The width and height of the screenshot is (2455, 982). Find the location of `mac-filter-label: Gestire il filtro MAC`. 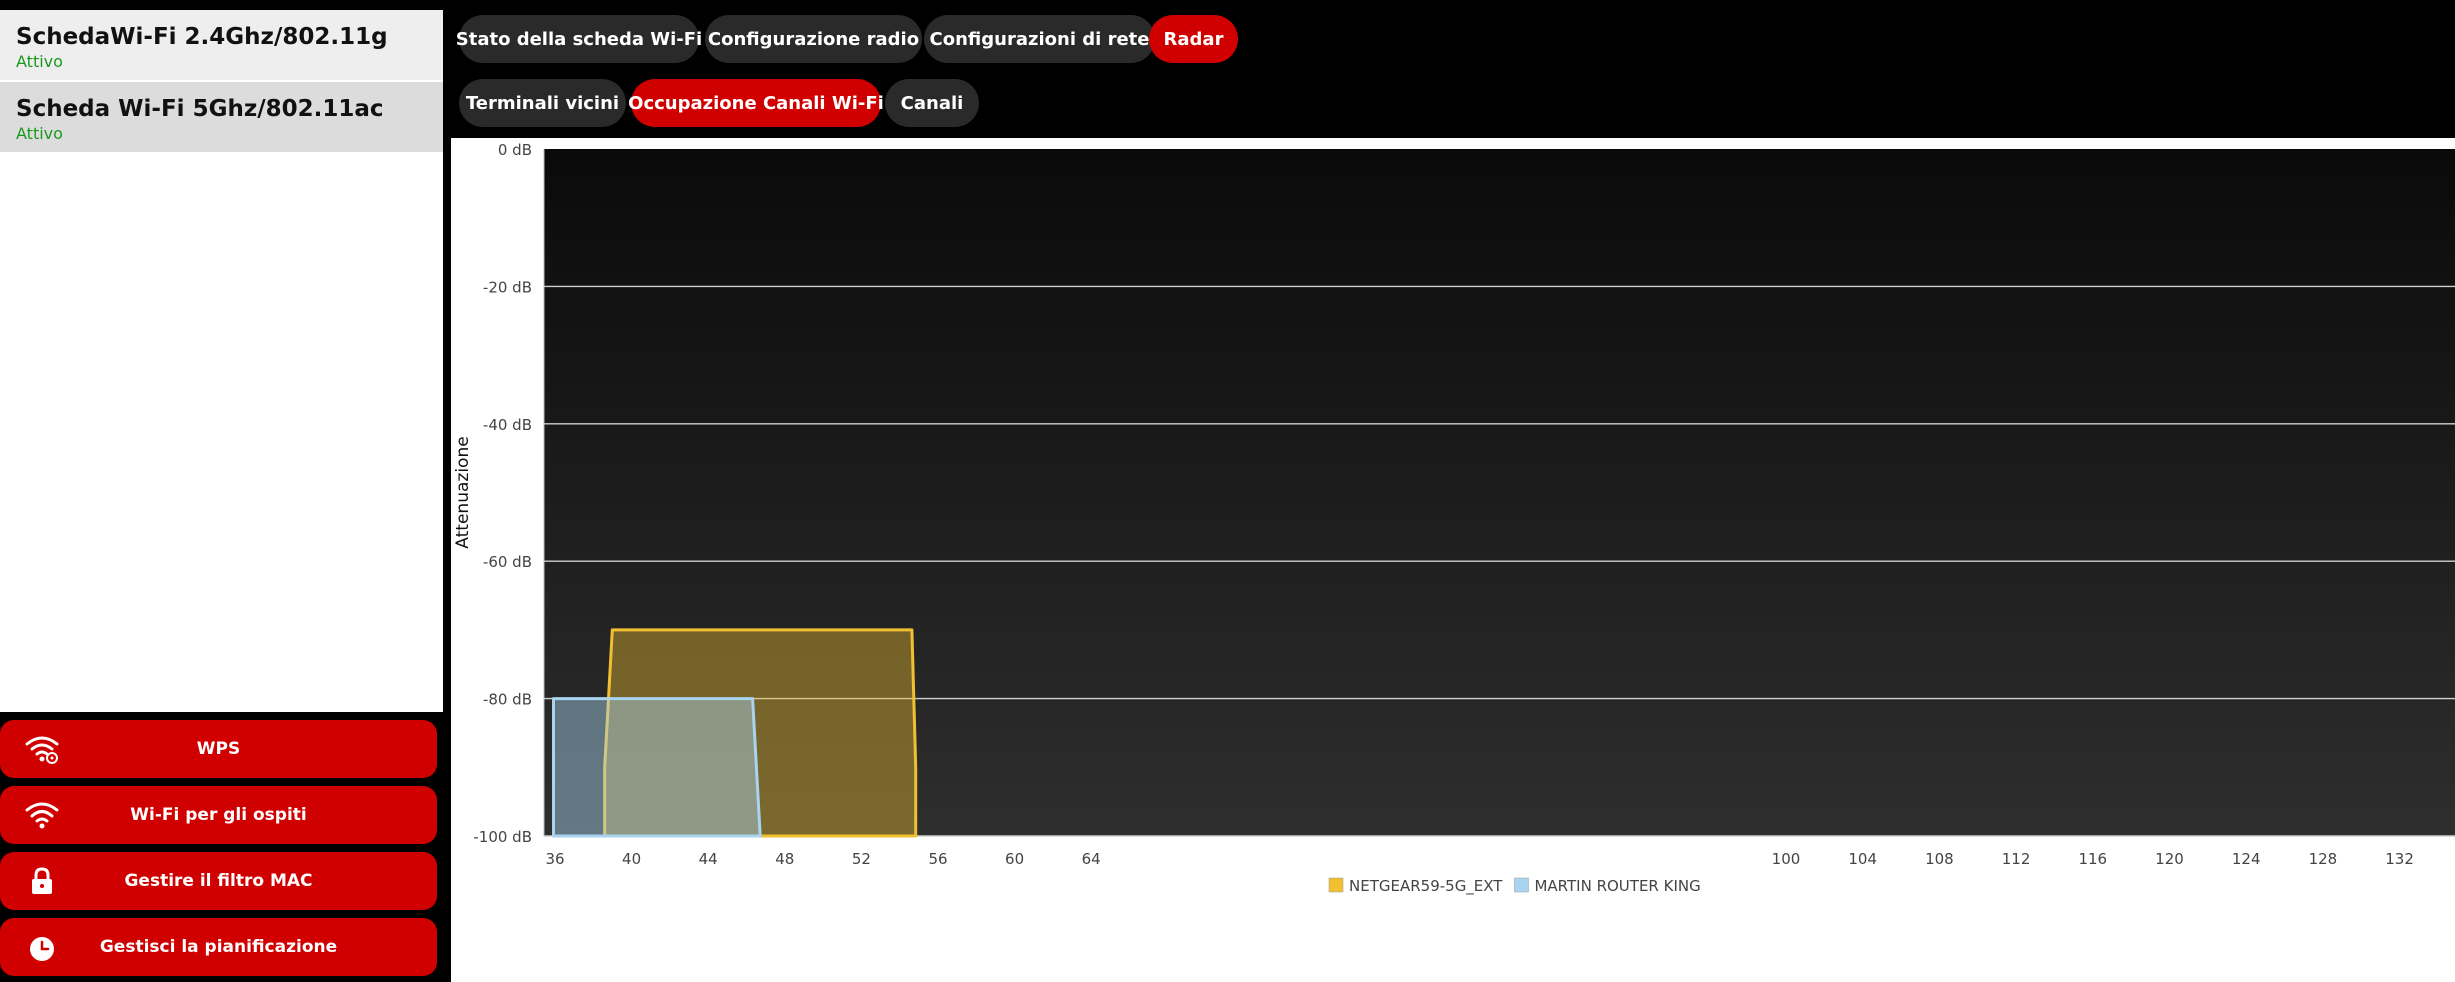

mac-filter-label: Gestire il filtro MAC is located at coordinates (218, 881).